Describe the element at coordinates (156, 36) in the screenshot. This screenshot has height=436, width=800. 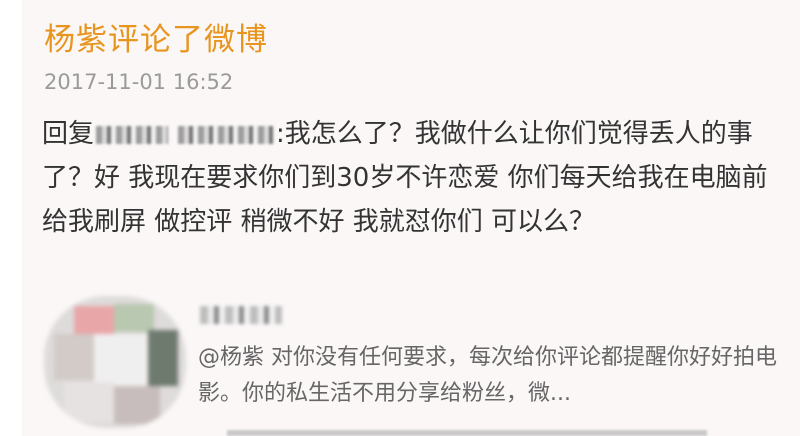
I see `activity-title: 杨紫评论了微博` at that location.